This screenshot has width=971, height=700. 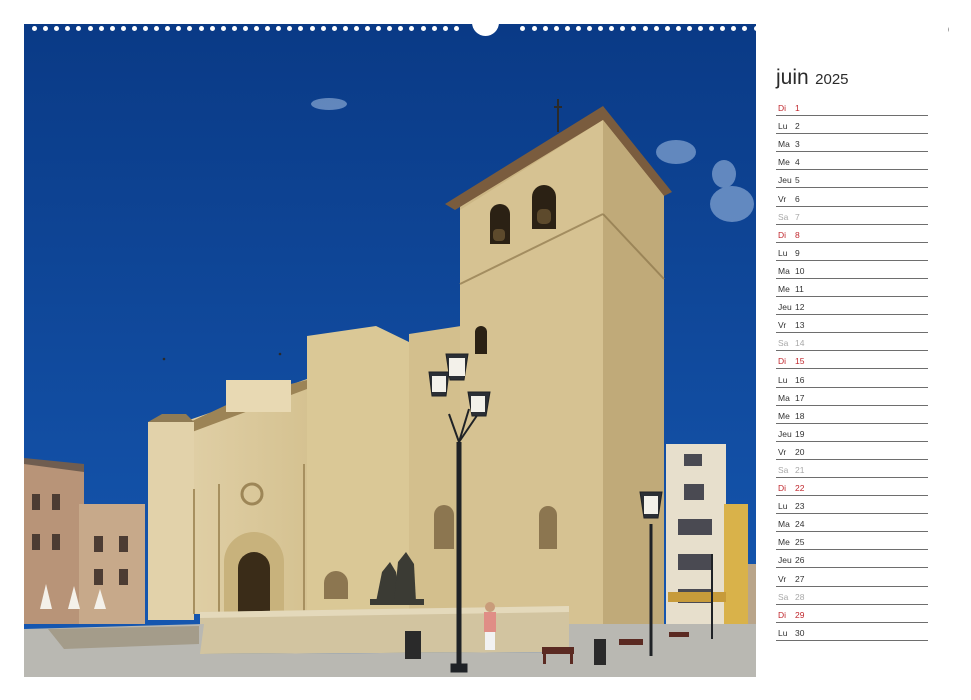 What do you see at coordinates (800, 488) in the screenshot?
I see `day-number: 22` at bounding box center [800, 488].